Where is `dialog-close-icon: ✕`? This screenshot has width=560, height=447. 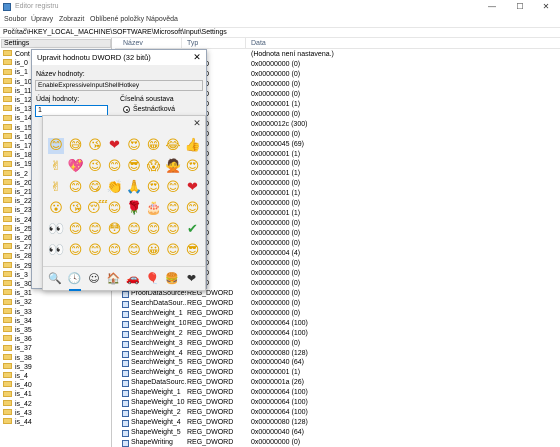
dialog-close-icon: ✕ is located at coordinates (197, 57).